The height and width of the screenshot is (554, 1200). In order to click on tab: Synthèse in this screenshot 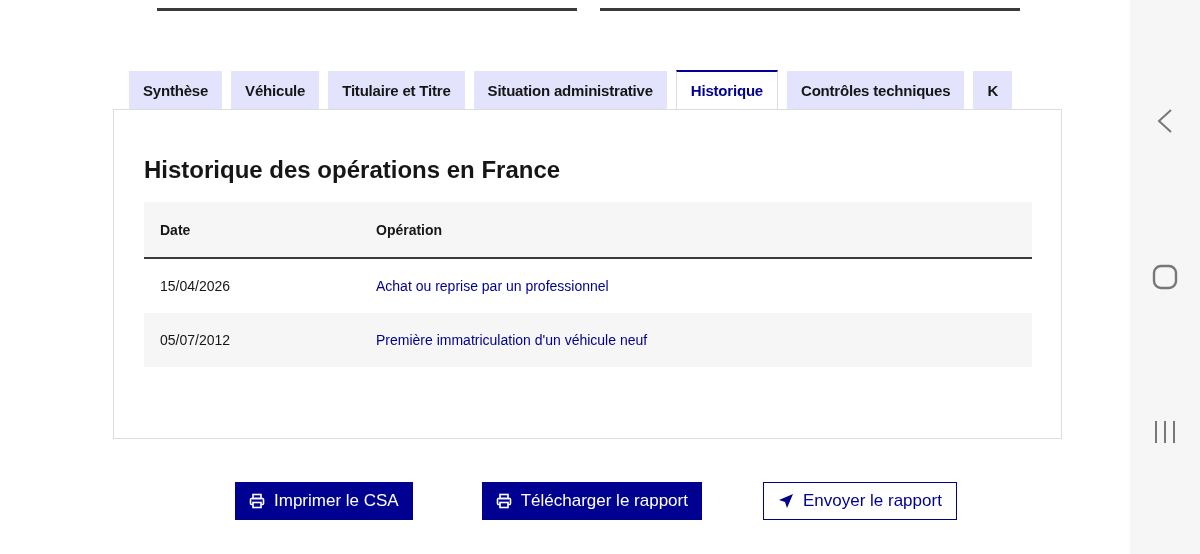, I will do `click(176, 90)`.